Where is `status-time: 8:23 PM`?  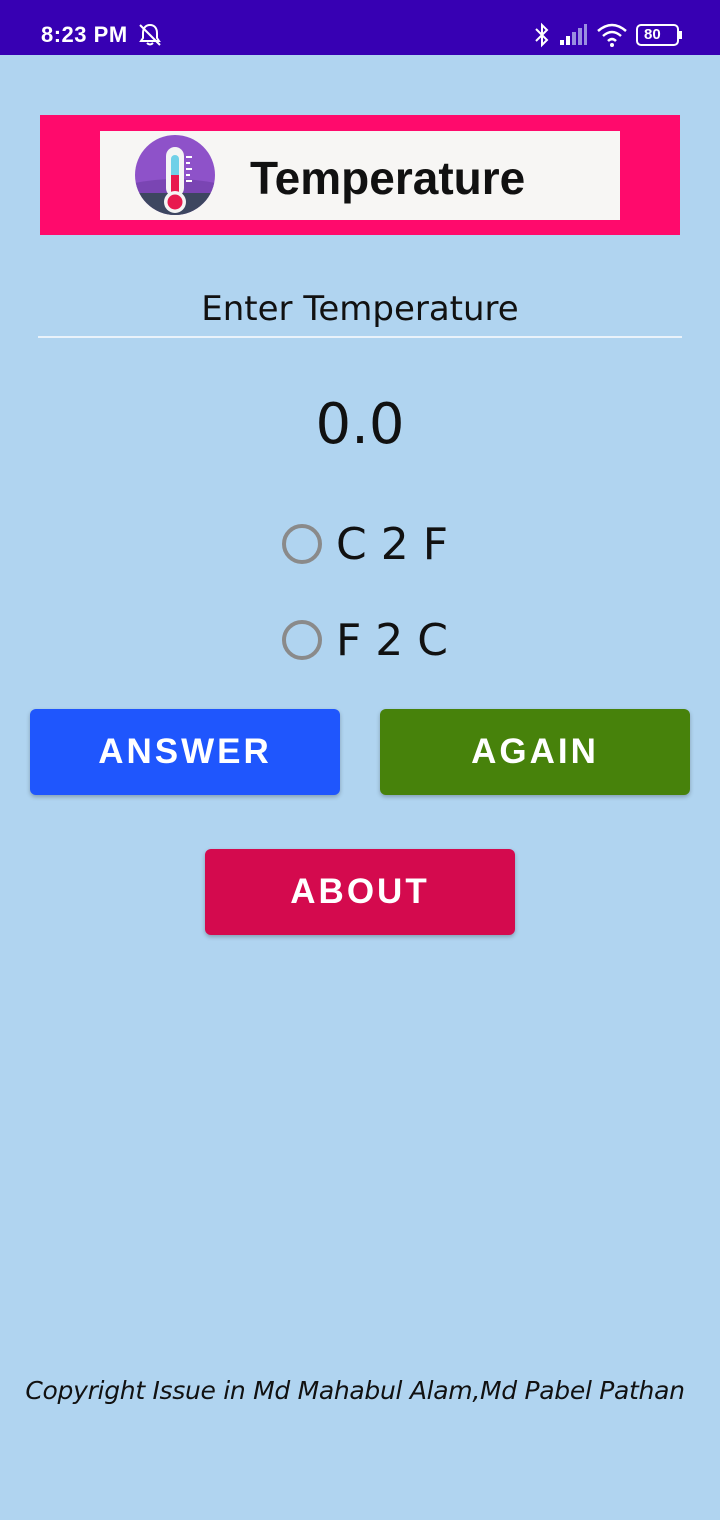
status-time: 8:23 PM is located at coordinates (84, 34).